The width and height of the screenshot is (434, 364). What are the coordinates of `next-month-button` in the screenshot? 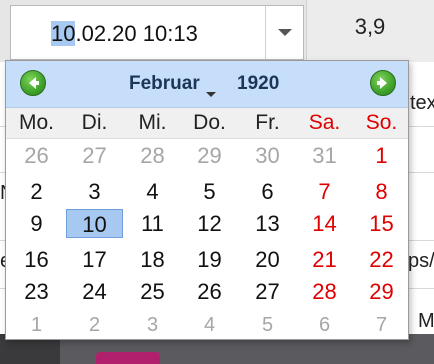 It's located at (383, 83).